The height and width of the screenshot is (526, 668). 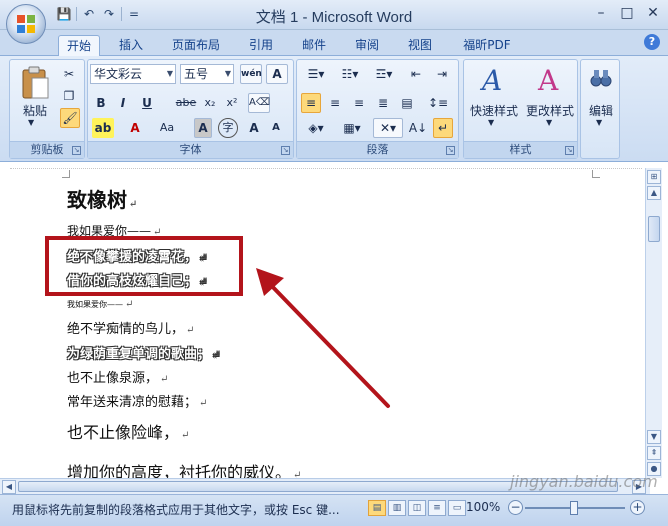 What do you see at coordinates (70, 118) in the screenshot?
I see `format-painter-icon: 🖌` at bounding box center [70, 118].